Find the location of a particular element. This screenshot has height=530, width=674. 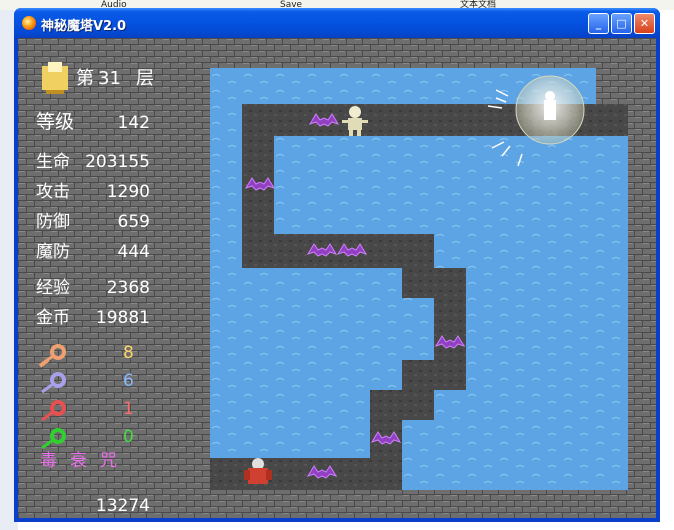

mdef-label: 魔防 is located at coordinates (53, 252).